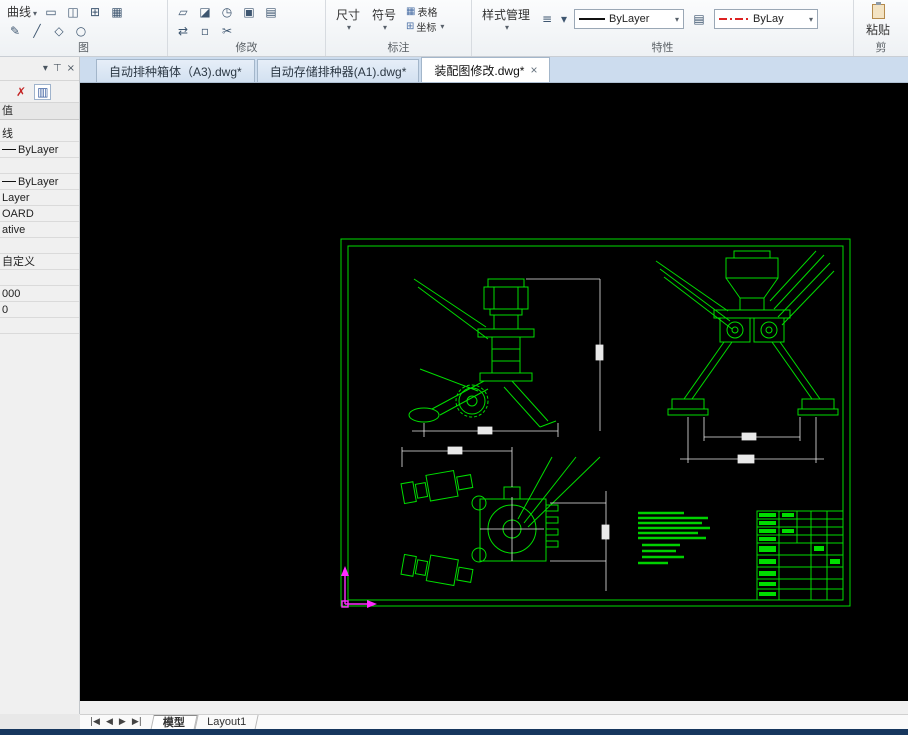 The image size is (908, 735). What do you see at coordinates (592, 19) in the screenshot?
I see `linetype-sample-solid` at bounding box center [592, 19].